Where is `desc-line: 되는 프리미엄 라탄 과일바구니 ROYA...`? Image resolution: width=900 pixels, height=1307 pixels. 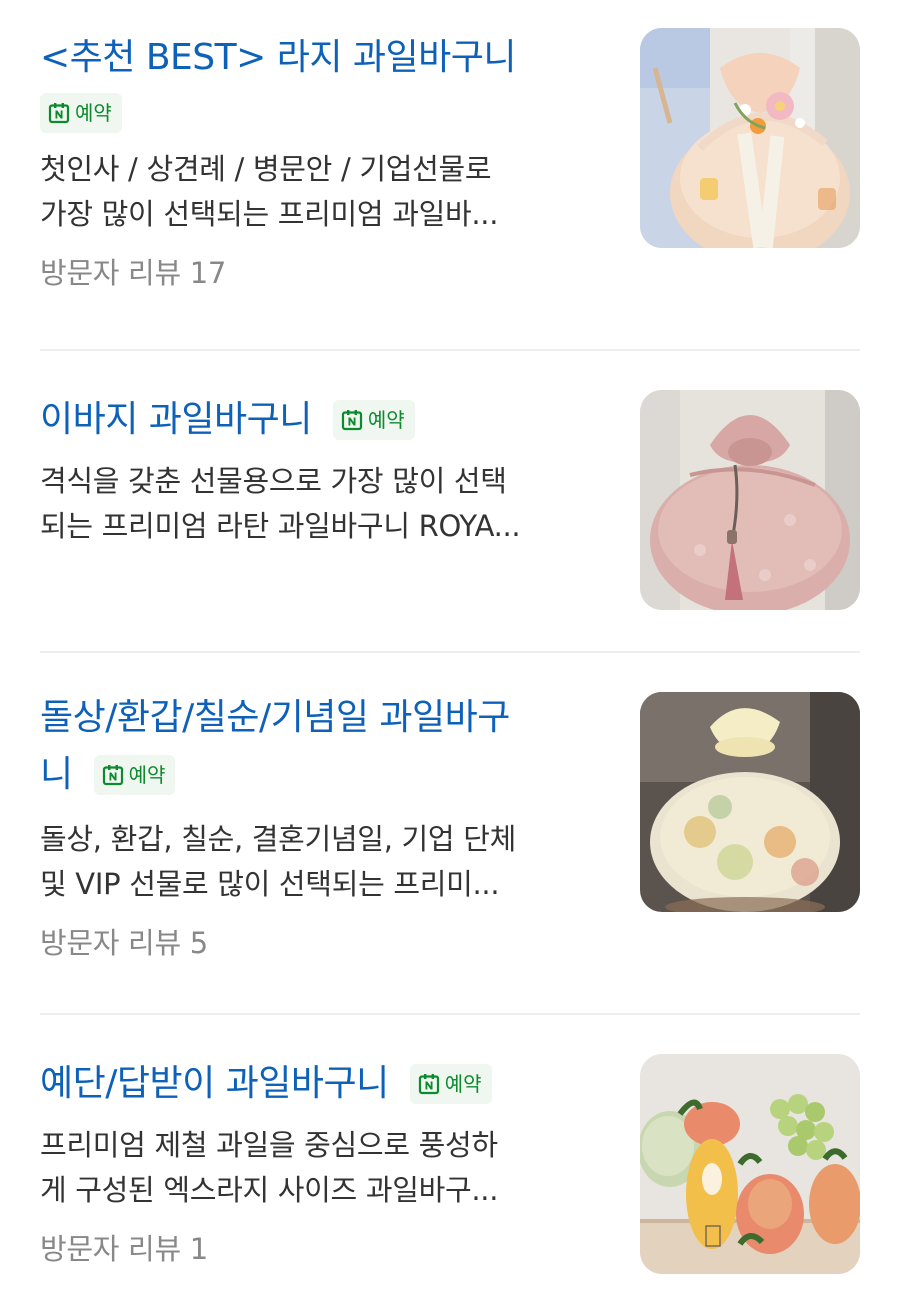 desc-line: 되는 프리미엄 라탄 과일바구니 ROYA... is located at coordinates (280, 526).